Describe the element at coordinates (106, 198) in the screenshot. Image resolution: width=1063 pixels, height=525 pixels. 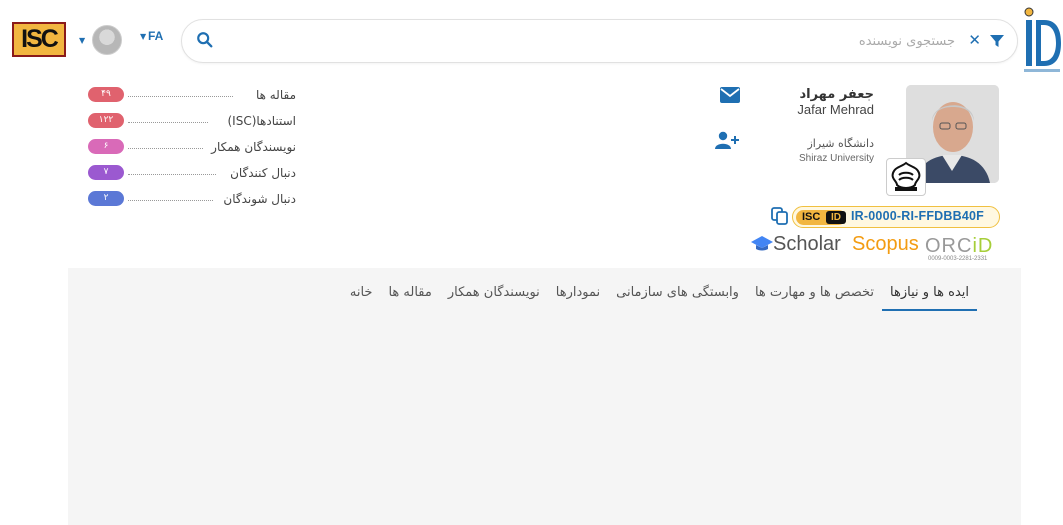
I see `stat-count-badge: ۲` at that location.